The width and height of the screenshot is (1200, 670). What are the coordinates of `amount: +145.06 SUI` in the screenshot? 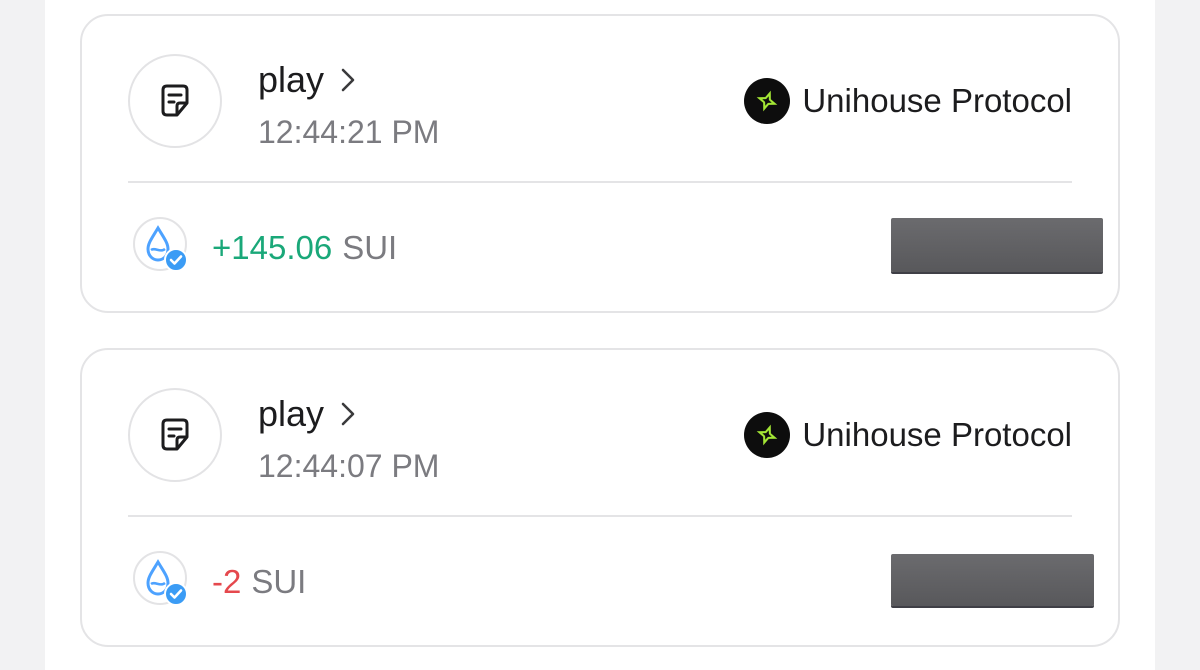 It's located at (304, 248).